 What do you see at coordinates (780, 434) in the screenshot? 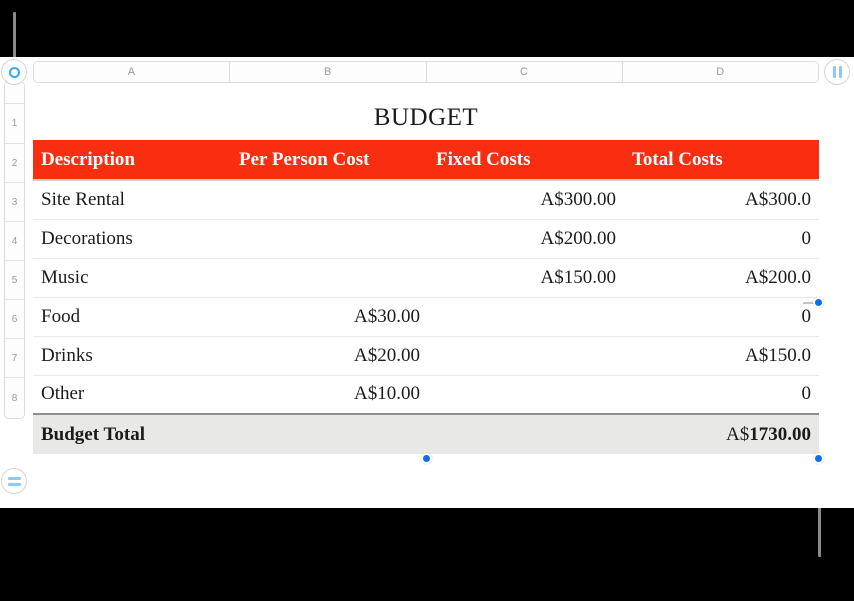
I see `budget-total-value: 1730.00` at bounding box center [780, 434].